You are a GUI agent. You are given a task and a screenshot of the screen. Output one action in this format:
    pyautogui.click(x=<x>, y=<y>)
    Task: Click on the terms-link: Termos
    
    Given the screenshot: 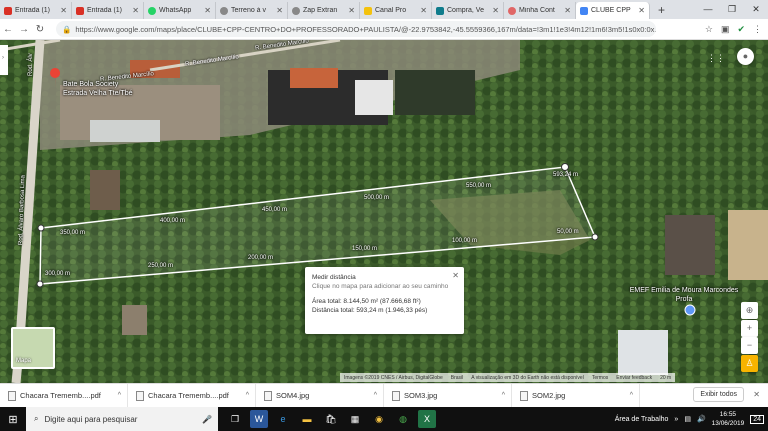 What is the action you would take?
    pyautogui.click(x=600, y=378)
    